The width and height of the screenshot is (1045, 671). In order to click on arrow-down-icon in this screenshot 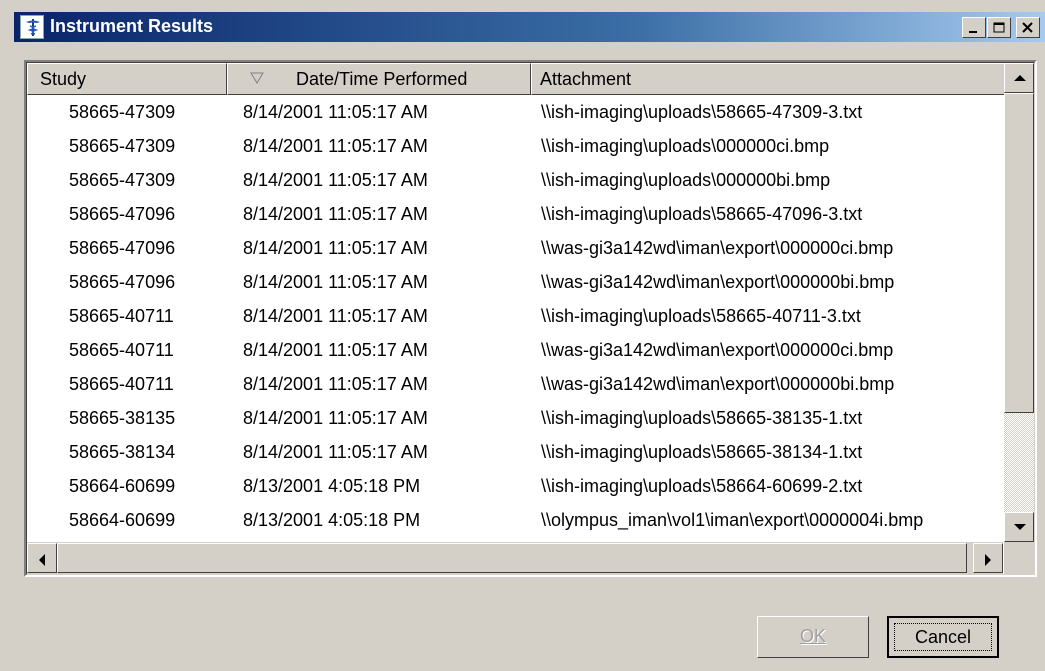, I will do `click(1020, 527)`.